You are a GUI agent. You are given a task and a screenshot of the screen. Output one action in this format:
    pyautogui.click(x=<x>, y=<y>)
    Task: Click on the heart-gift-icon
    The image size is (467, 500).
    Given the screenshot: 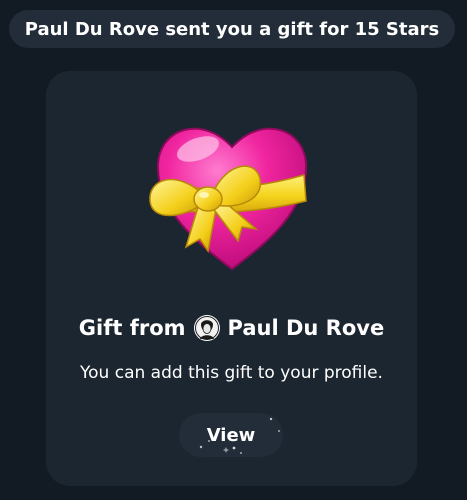 What is the action you would take?
    pyautogui.click(x=232, y=195)
    